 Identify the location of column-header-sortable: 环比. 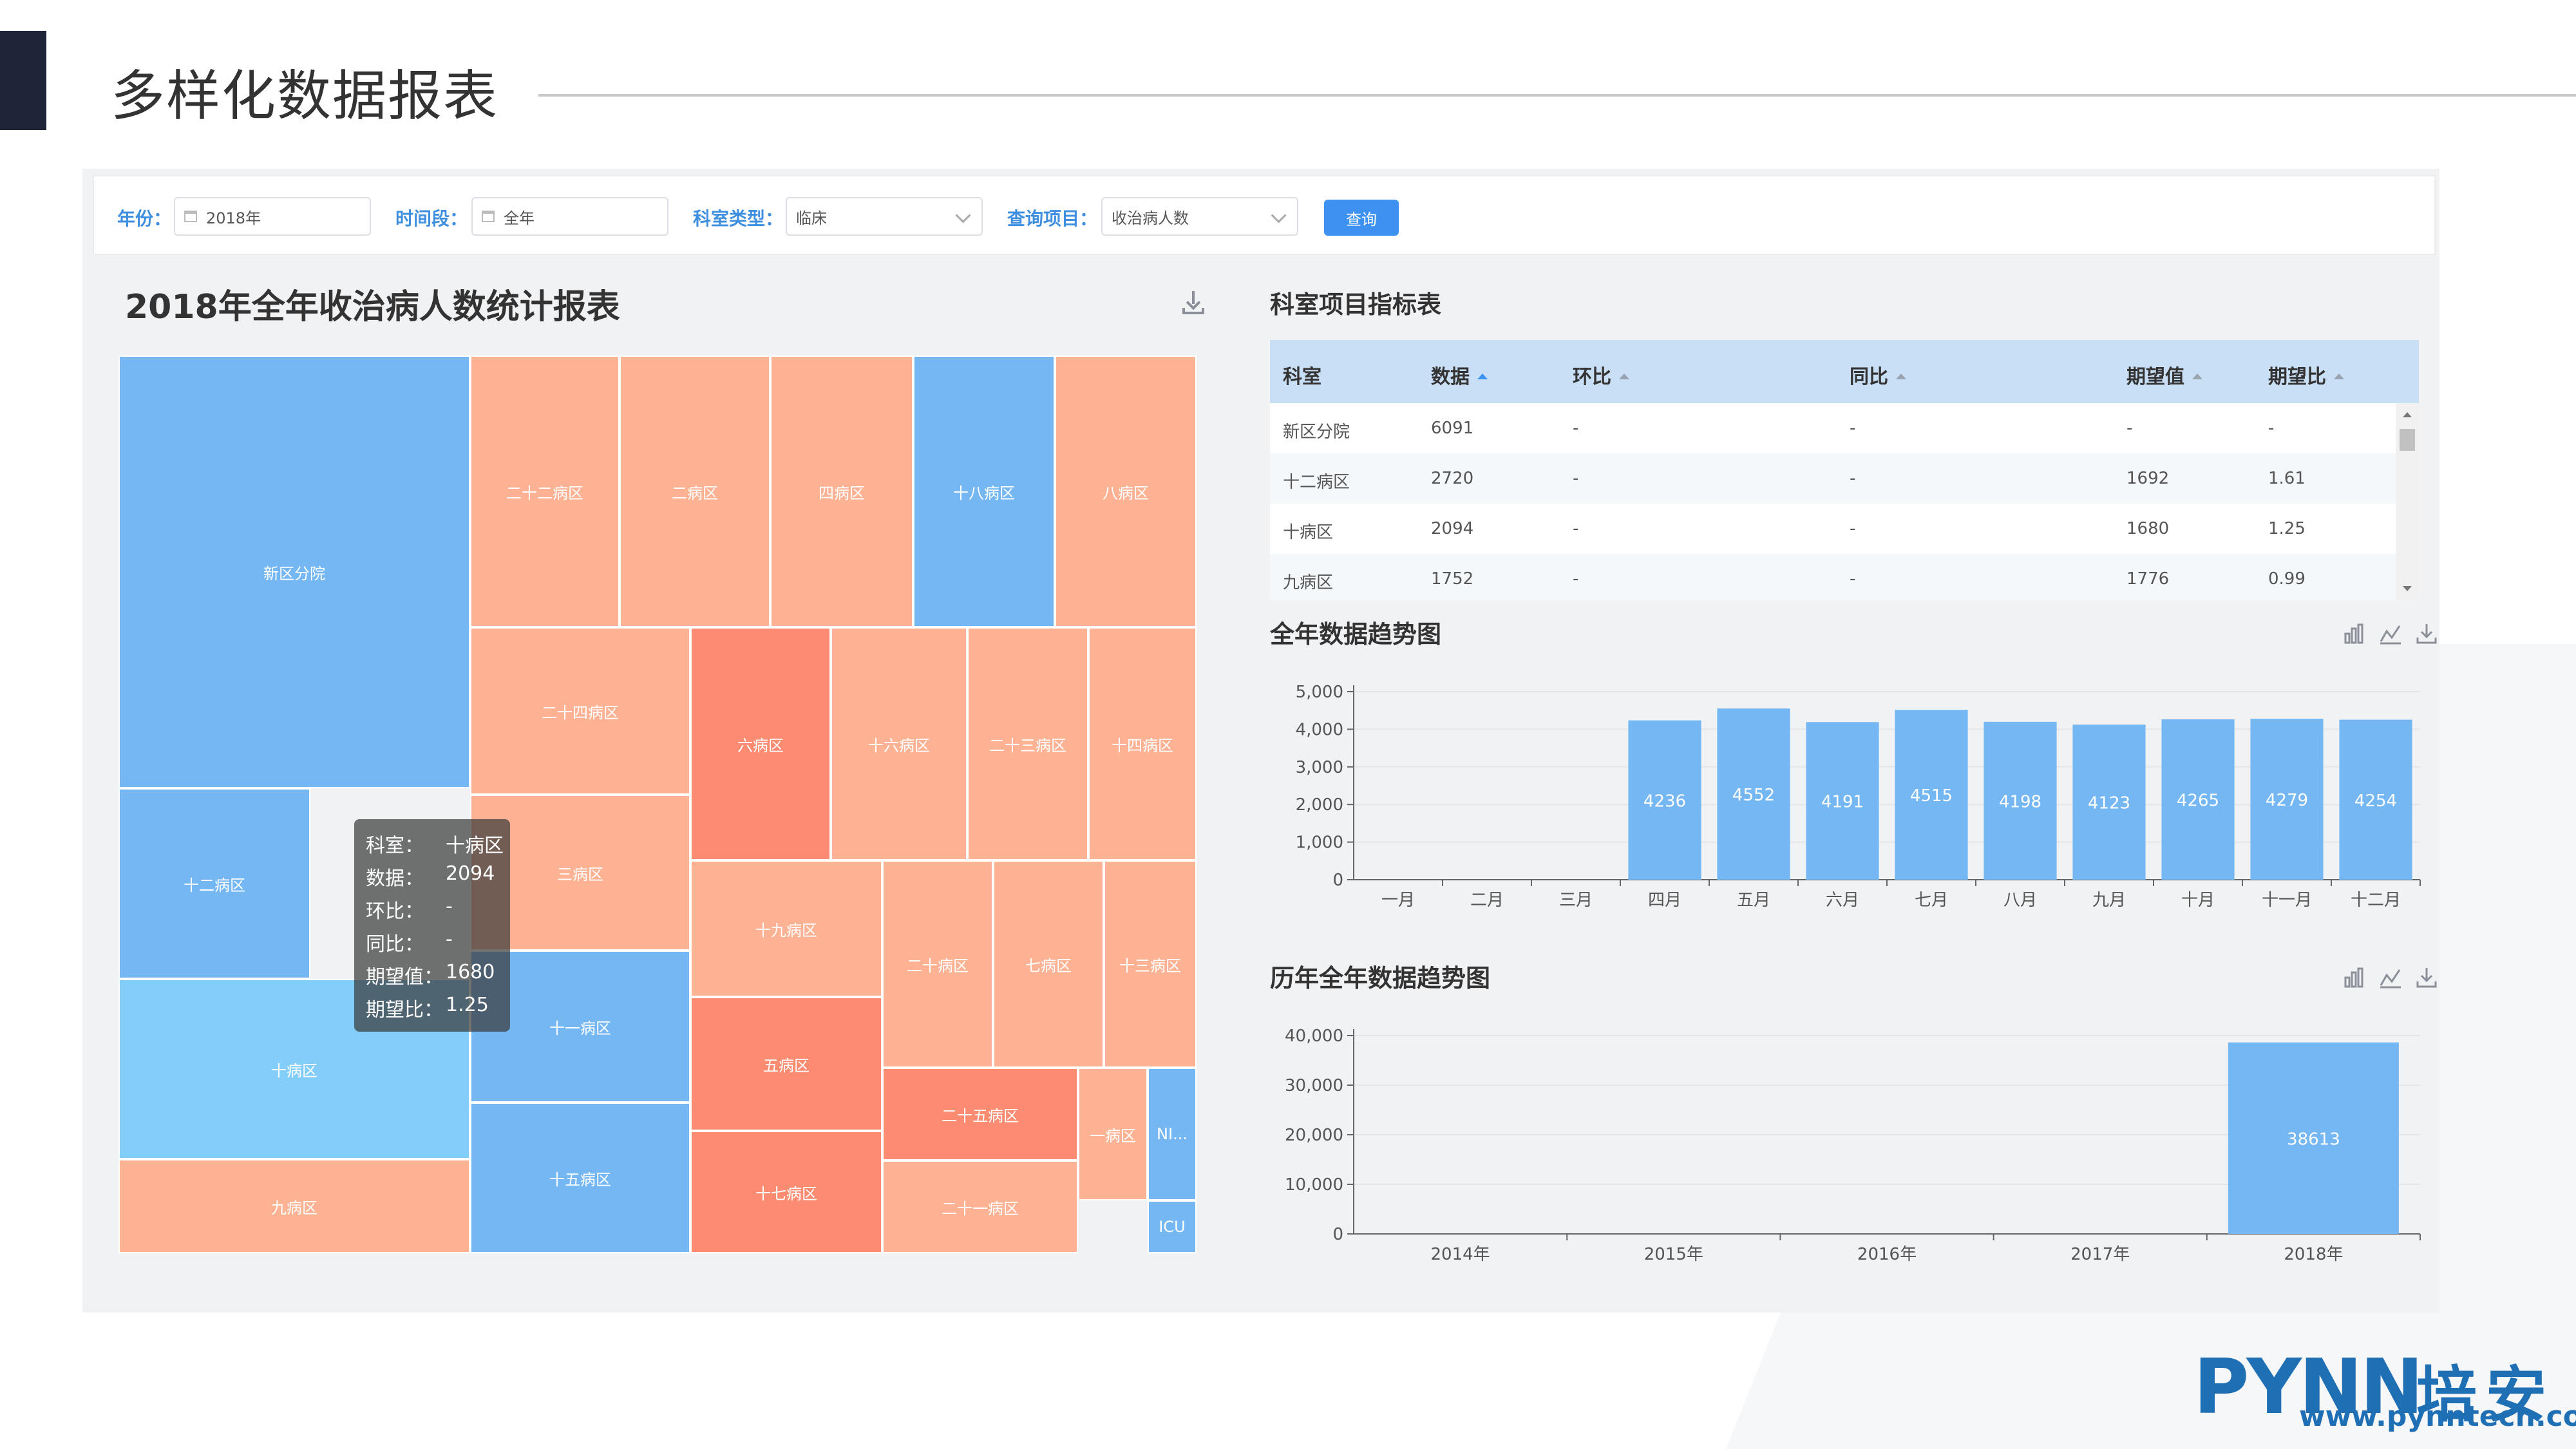
(1601, 375).